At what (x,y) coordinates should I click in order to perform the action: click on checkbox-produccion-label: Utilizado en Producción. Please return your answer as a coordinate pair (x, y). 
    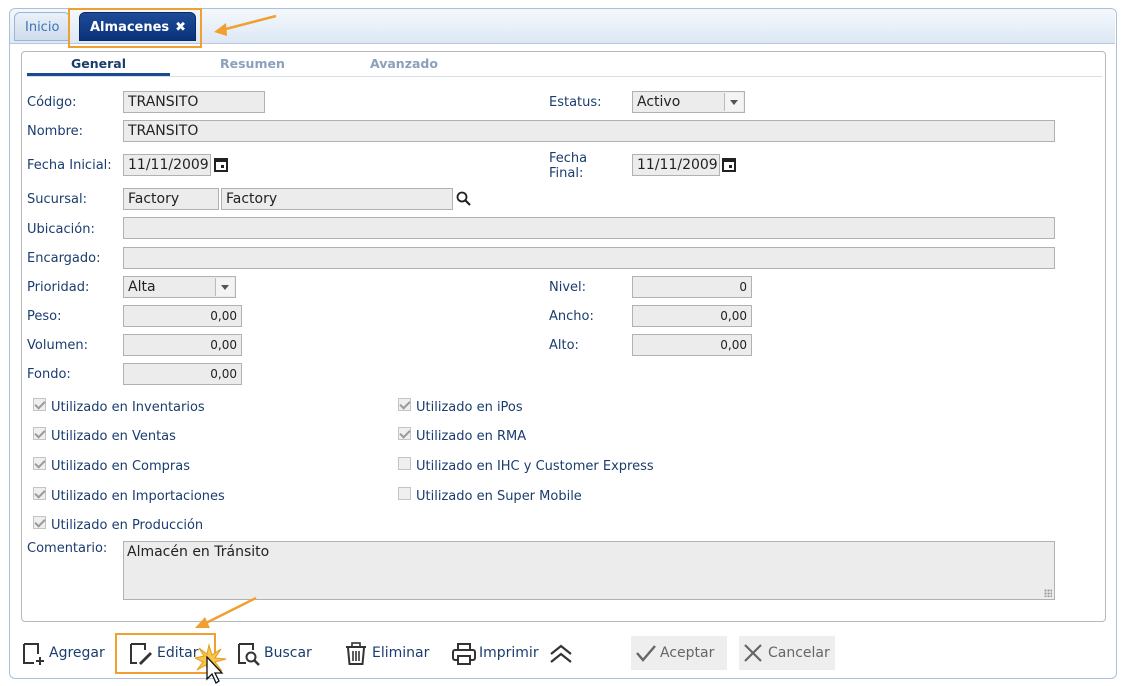
    Looking at the image, I should click on (127, 525).